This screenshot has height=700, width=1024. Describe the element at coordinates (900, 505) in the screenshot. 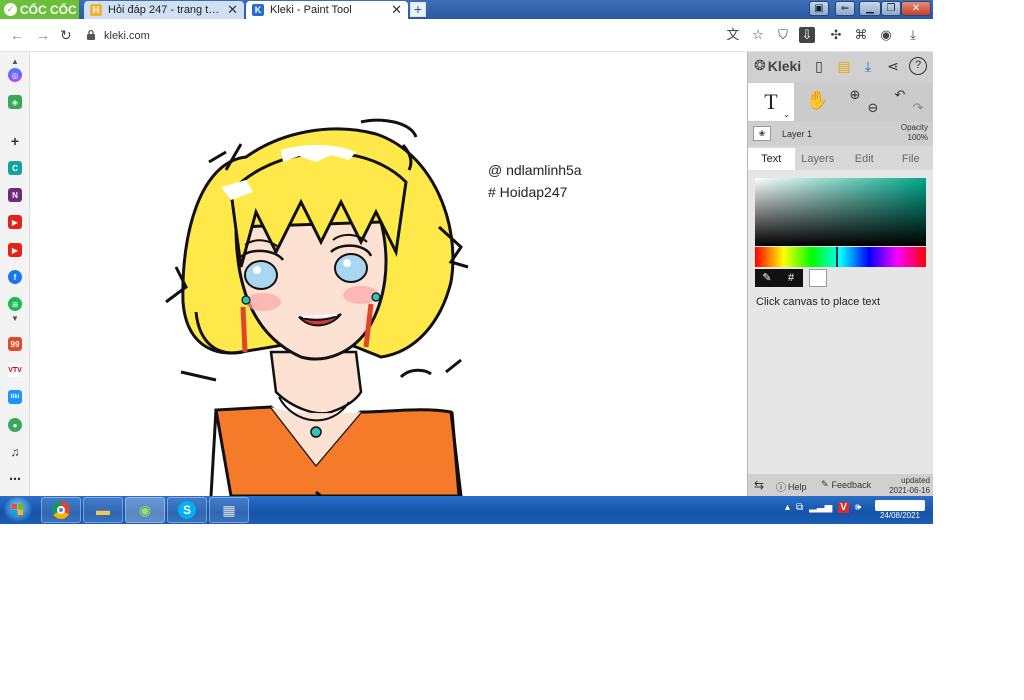

I see `clock-time-redacted` at that location.